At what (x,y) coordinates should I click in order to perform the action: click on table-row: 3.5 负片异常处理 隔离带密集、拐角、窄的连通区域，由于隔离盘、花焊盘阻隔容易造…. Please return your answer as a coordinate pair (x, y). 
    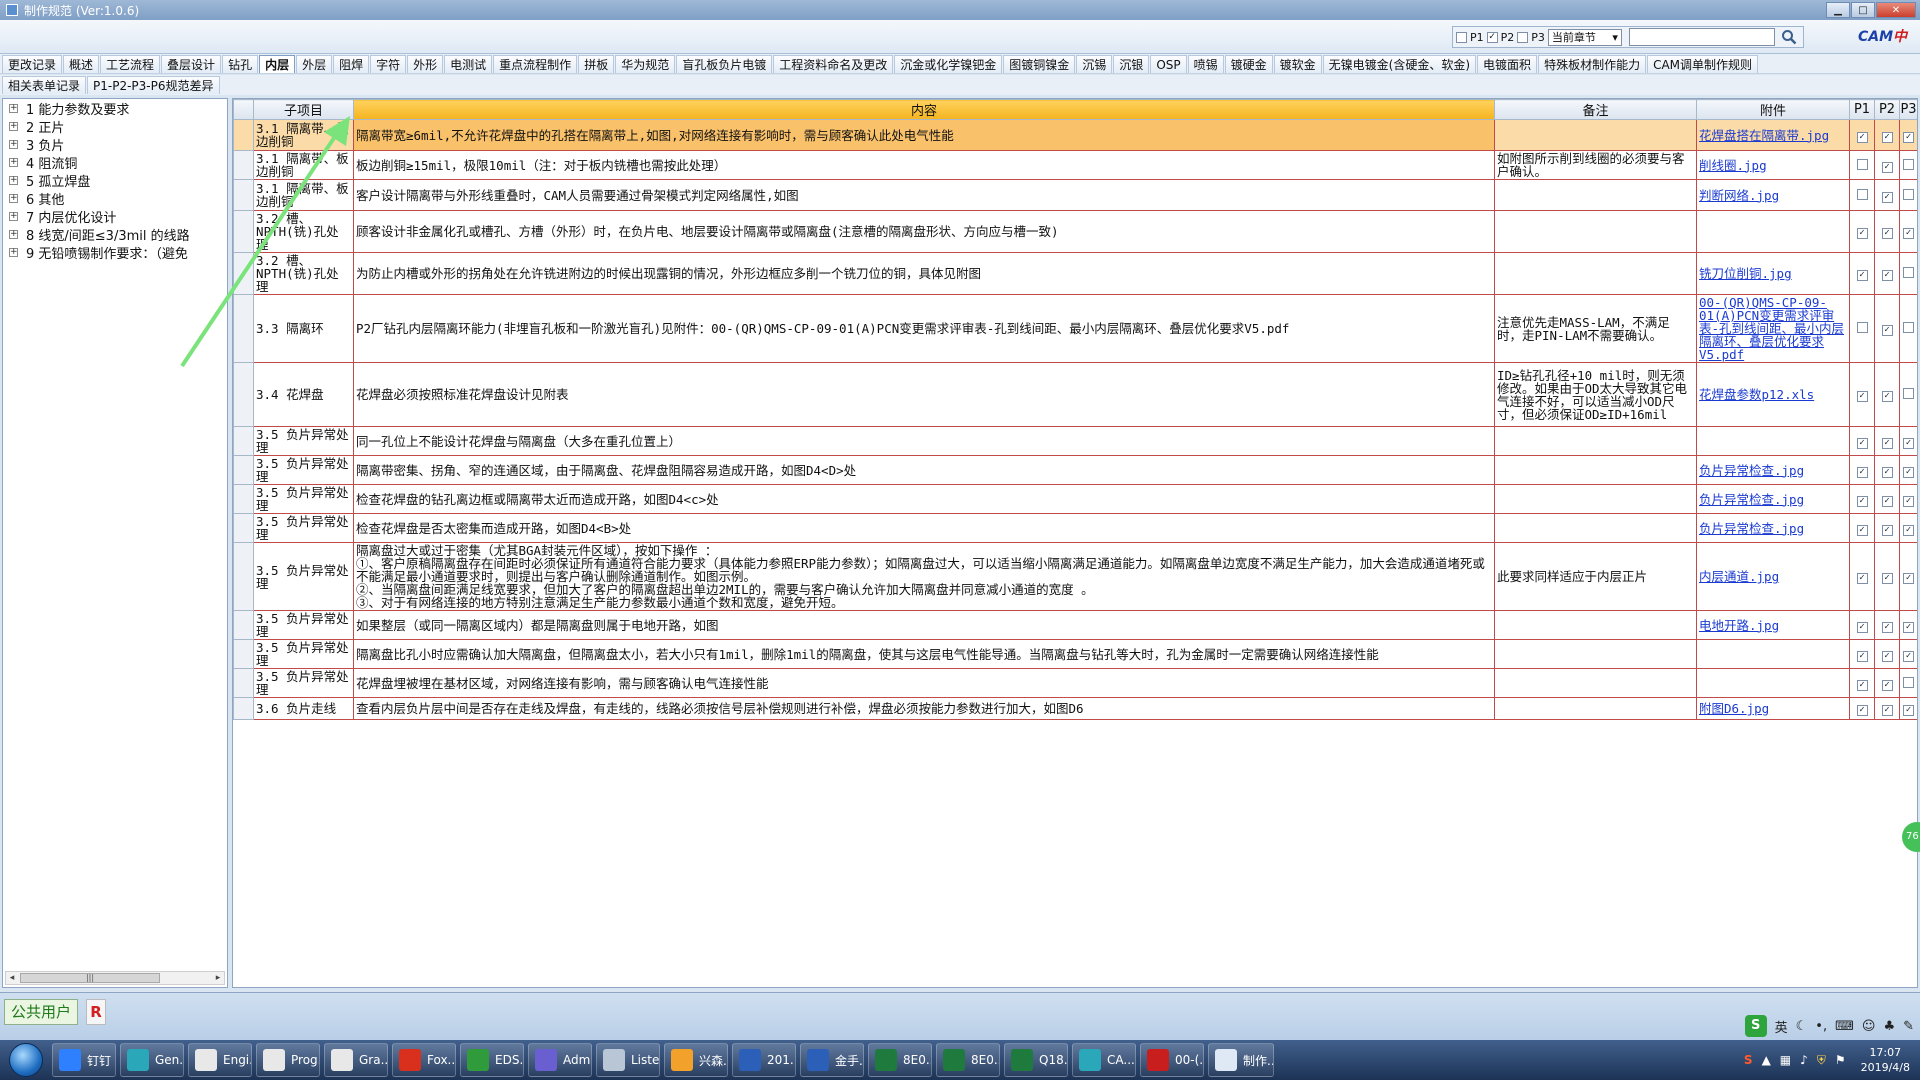
    Looking at the image, I should click on (1075, 470).